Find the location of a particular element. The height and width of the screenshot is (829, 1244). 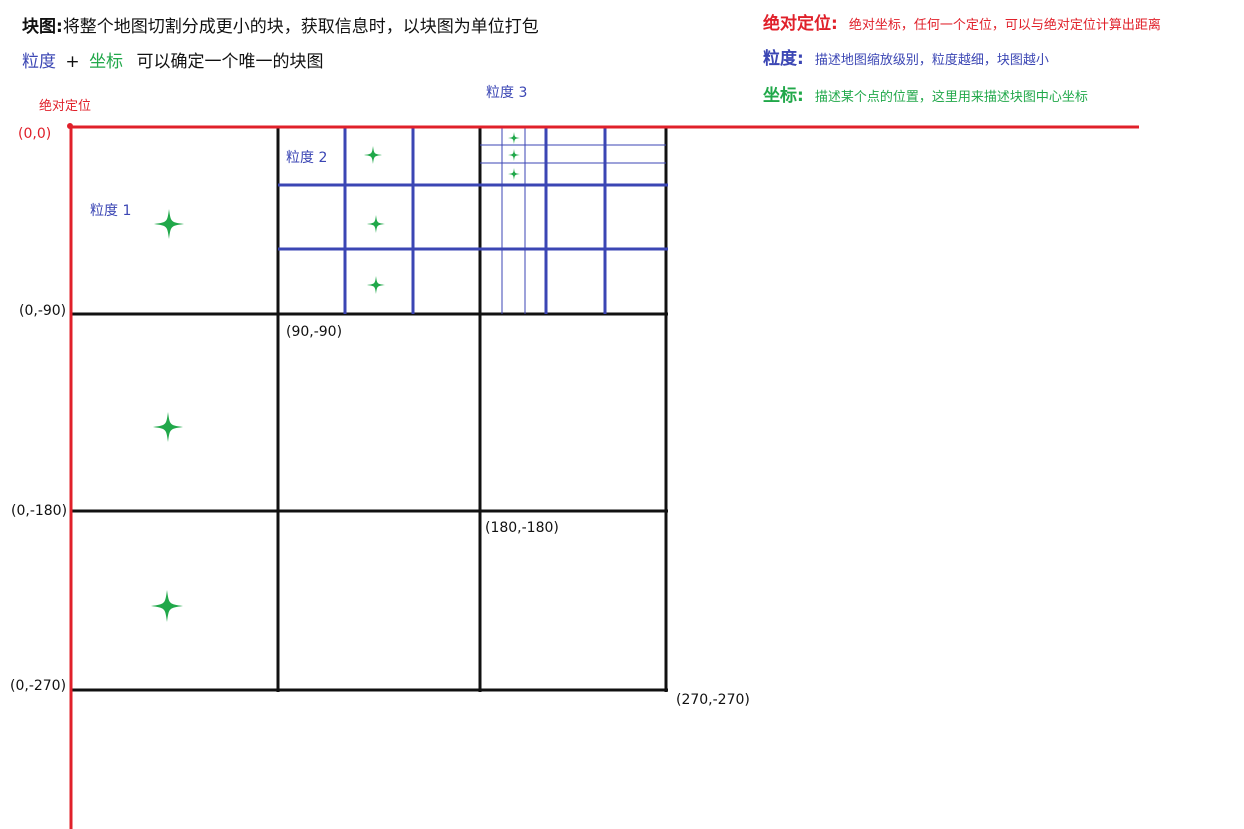

granularity-2-grid is located at coordinates (473, 220).